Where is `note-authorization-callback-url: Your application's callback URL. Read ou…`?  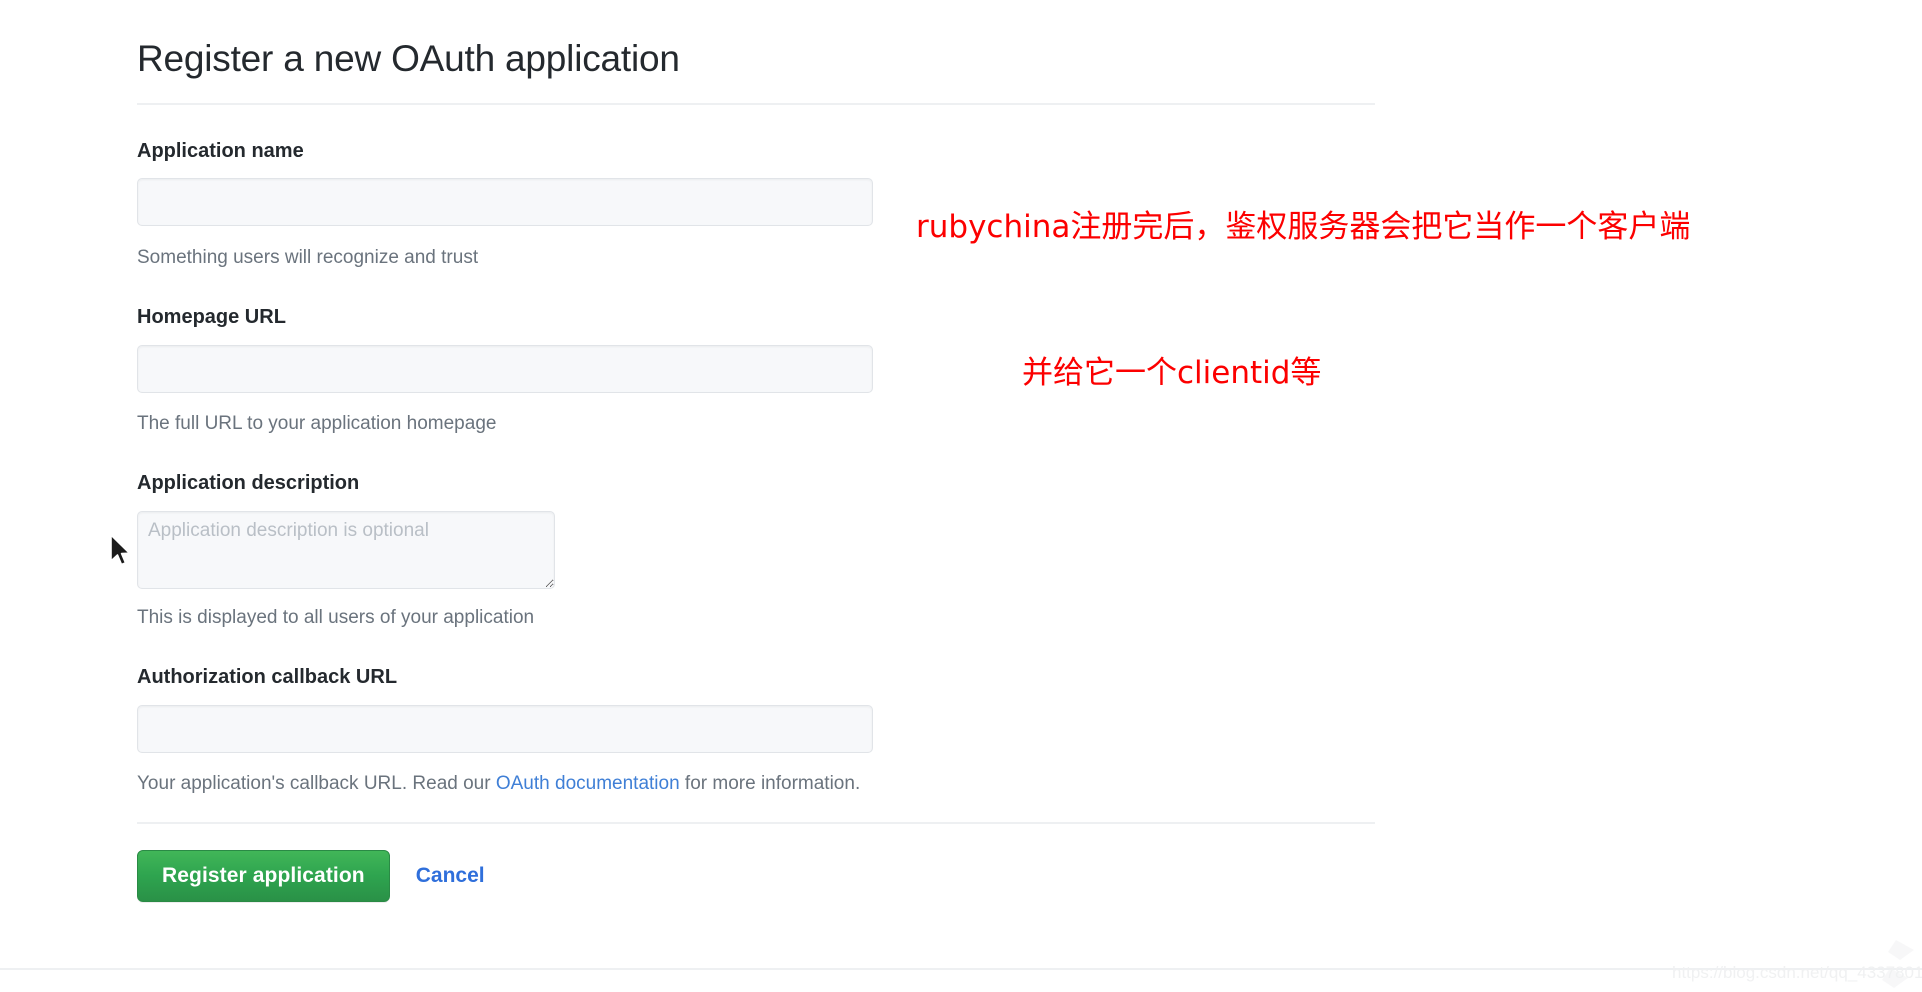
note-authorization-callback-url: Your application's callback URL. Read ou… is located at coordinates (498, 784).